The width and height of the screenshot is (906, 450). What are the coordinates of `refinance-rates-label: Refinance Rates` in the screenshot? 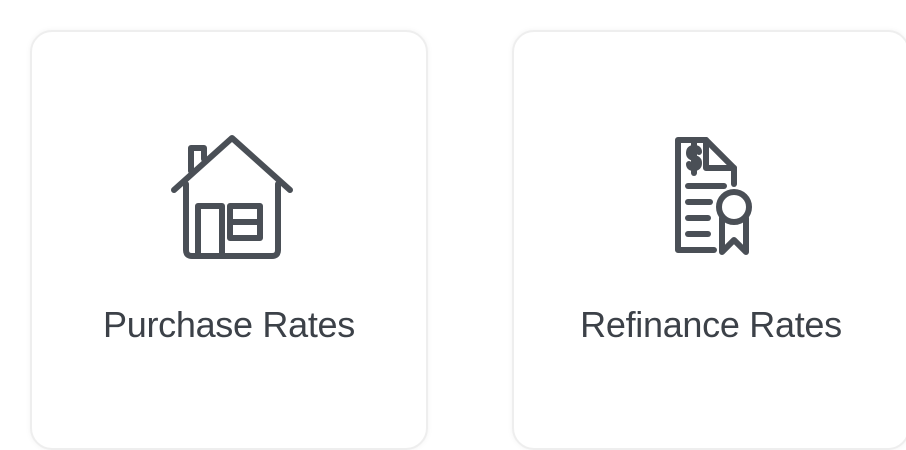 It's located at (711, 324).